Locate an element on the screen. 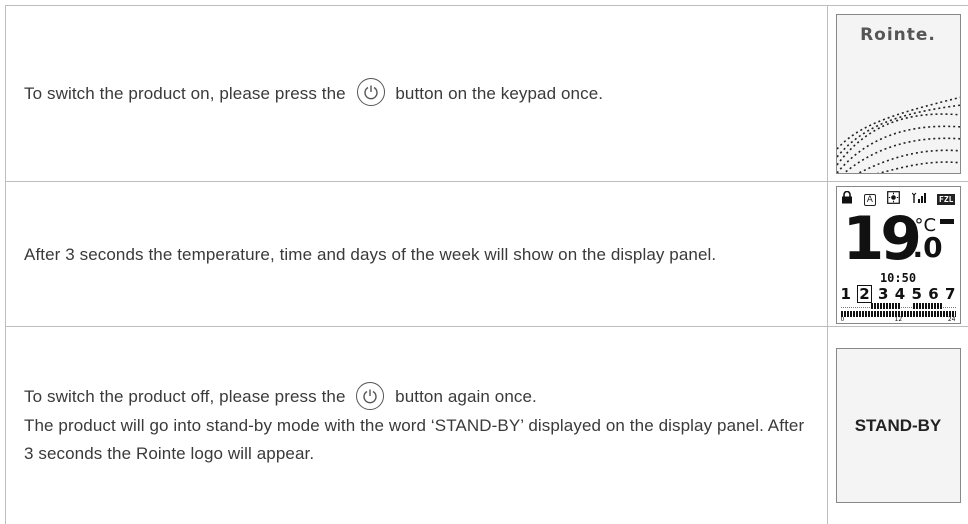 Image resolution: width=968 pixels, height=524 pixels. axis-0: 0 is located at coordinates (842, 319).